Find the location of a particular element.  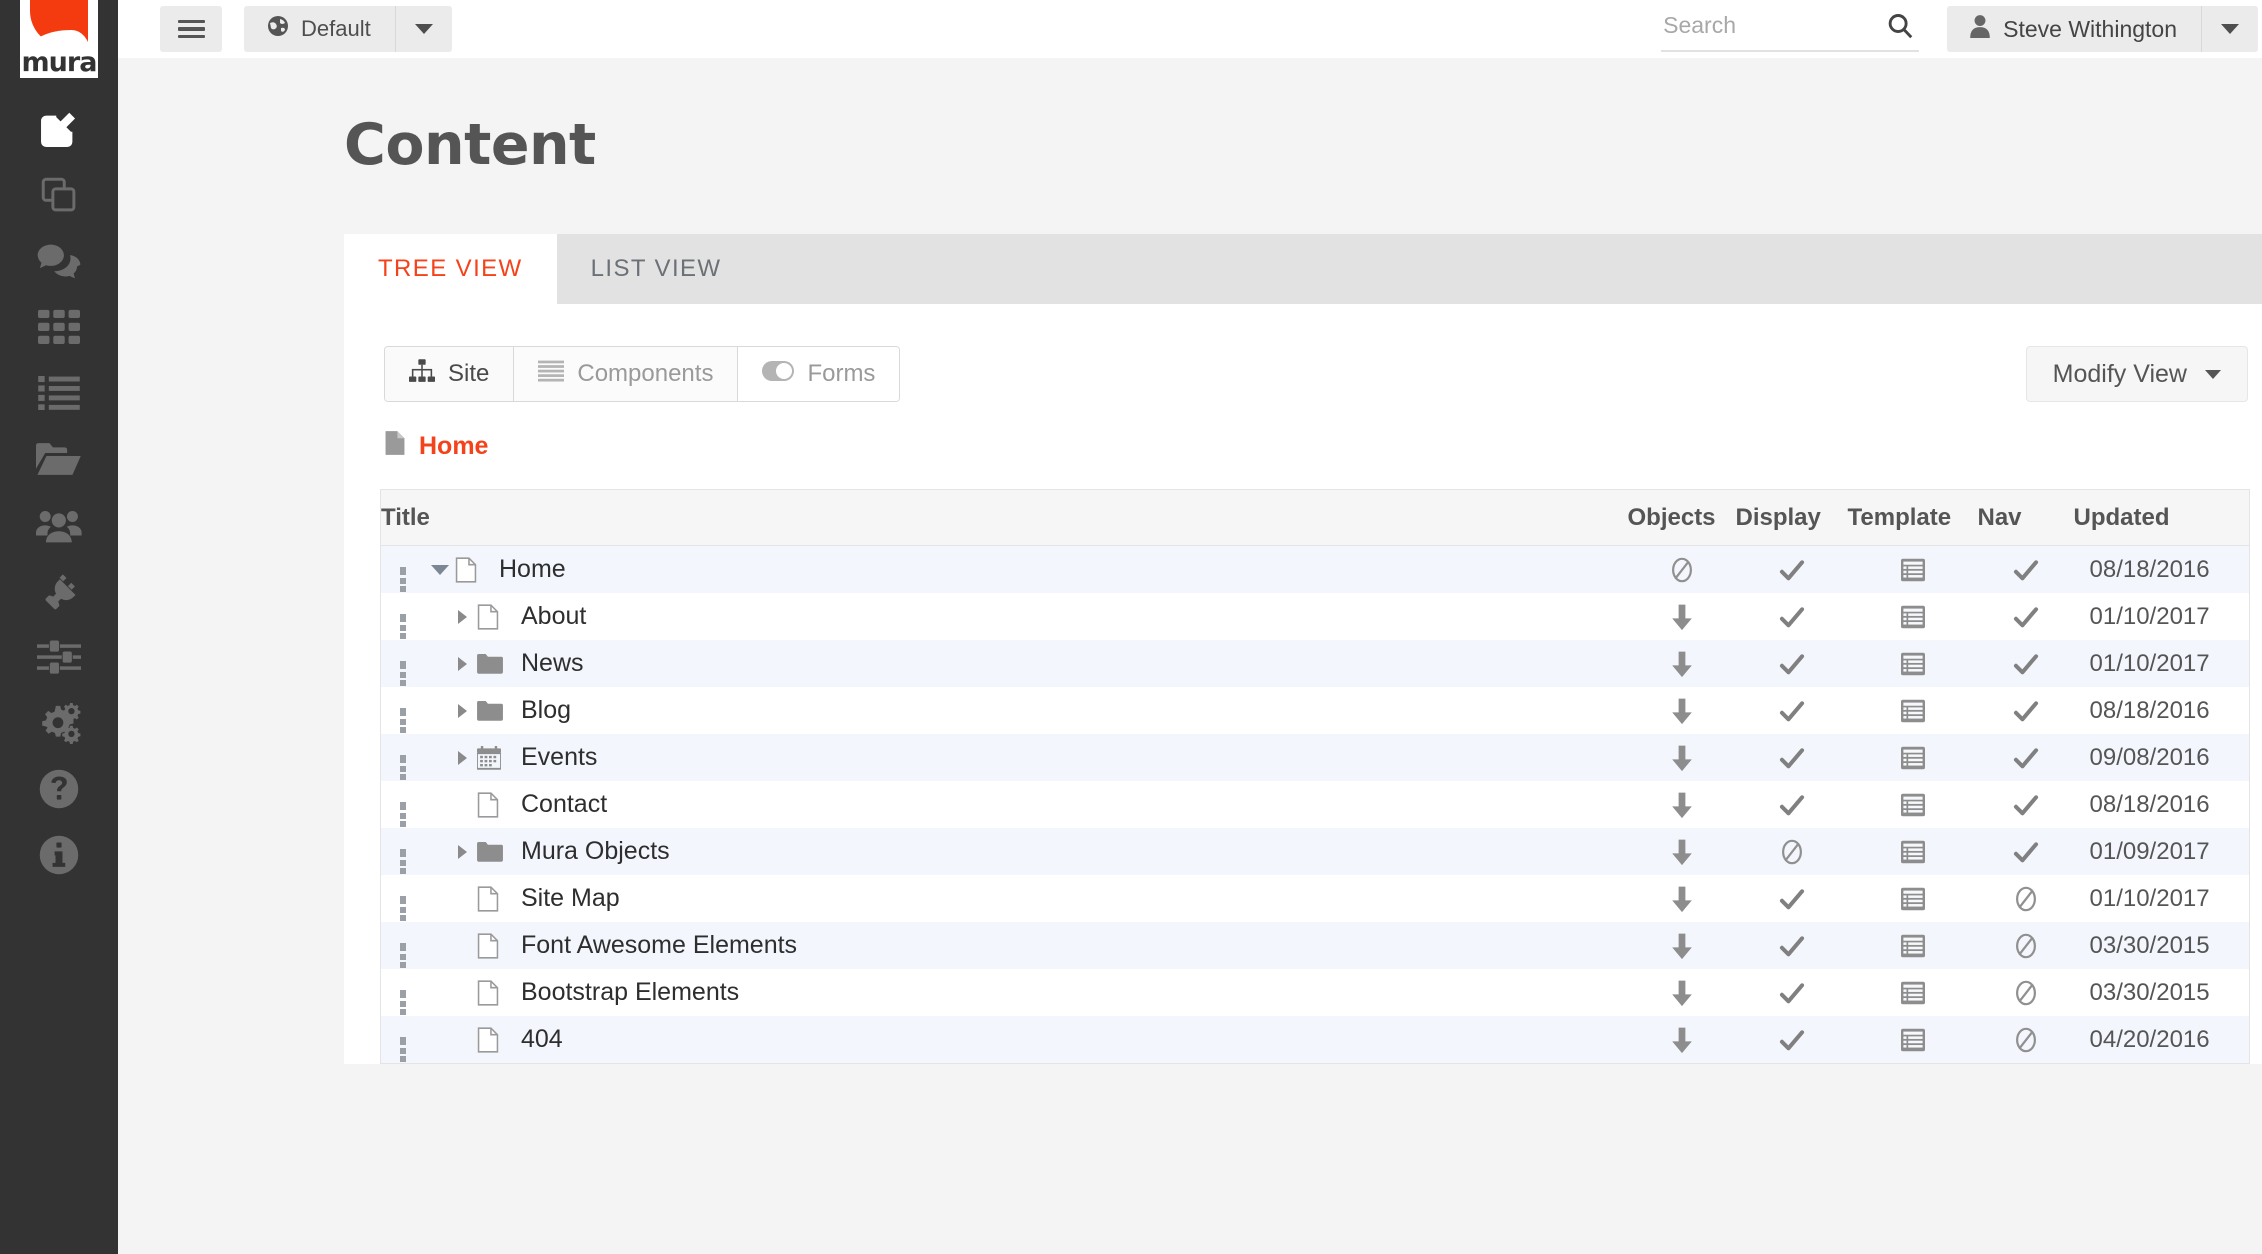

row-title-label: 404 is located at coordinates (537, 1039).